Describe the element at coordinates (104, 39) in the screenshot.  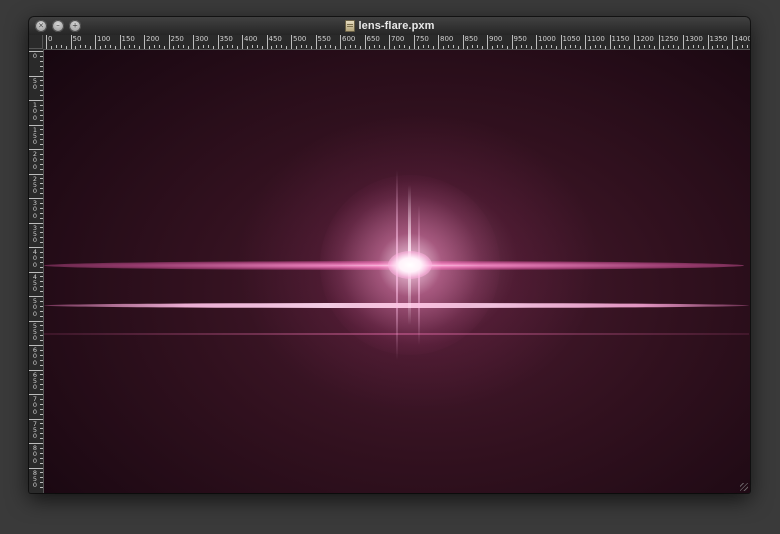
I see `ruler-h-label: 100` at that location.